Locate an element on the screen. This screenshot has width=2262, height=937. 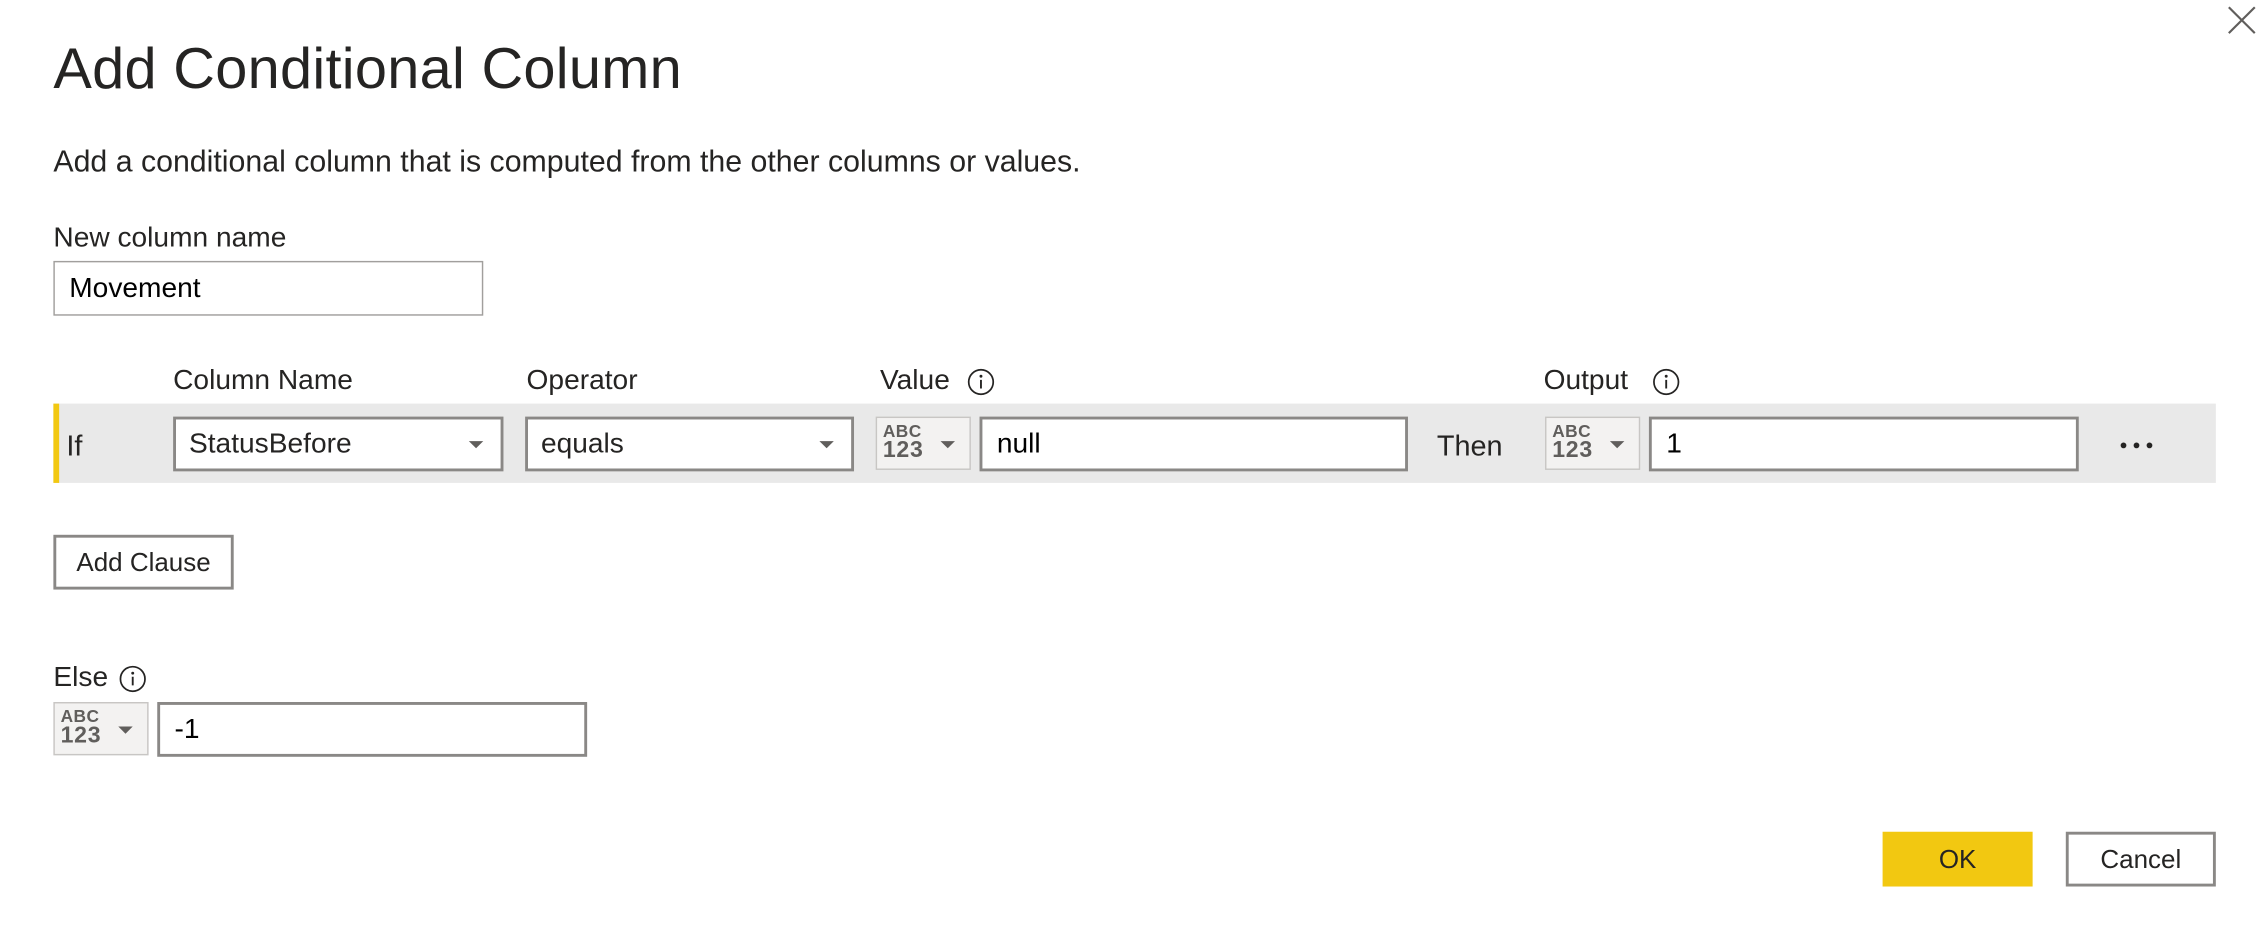
value-header: Value is located at coordinates (914, 380).